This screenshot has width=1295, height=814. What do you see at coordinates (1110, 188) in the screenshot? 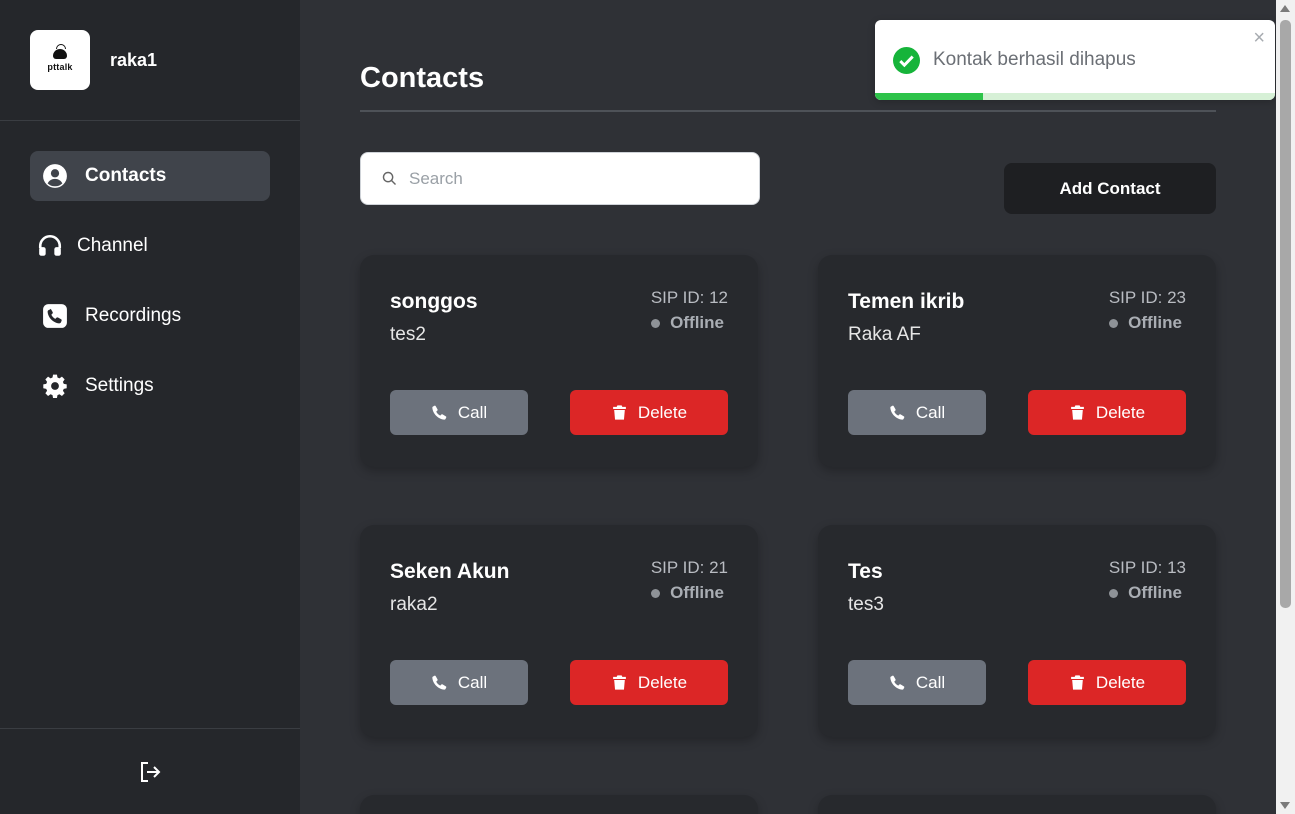
I see `add-contact-button: Add Contact` at bounding box center [1110, 188].